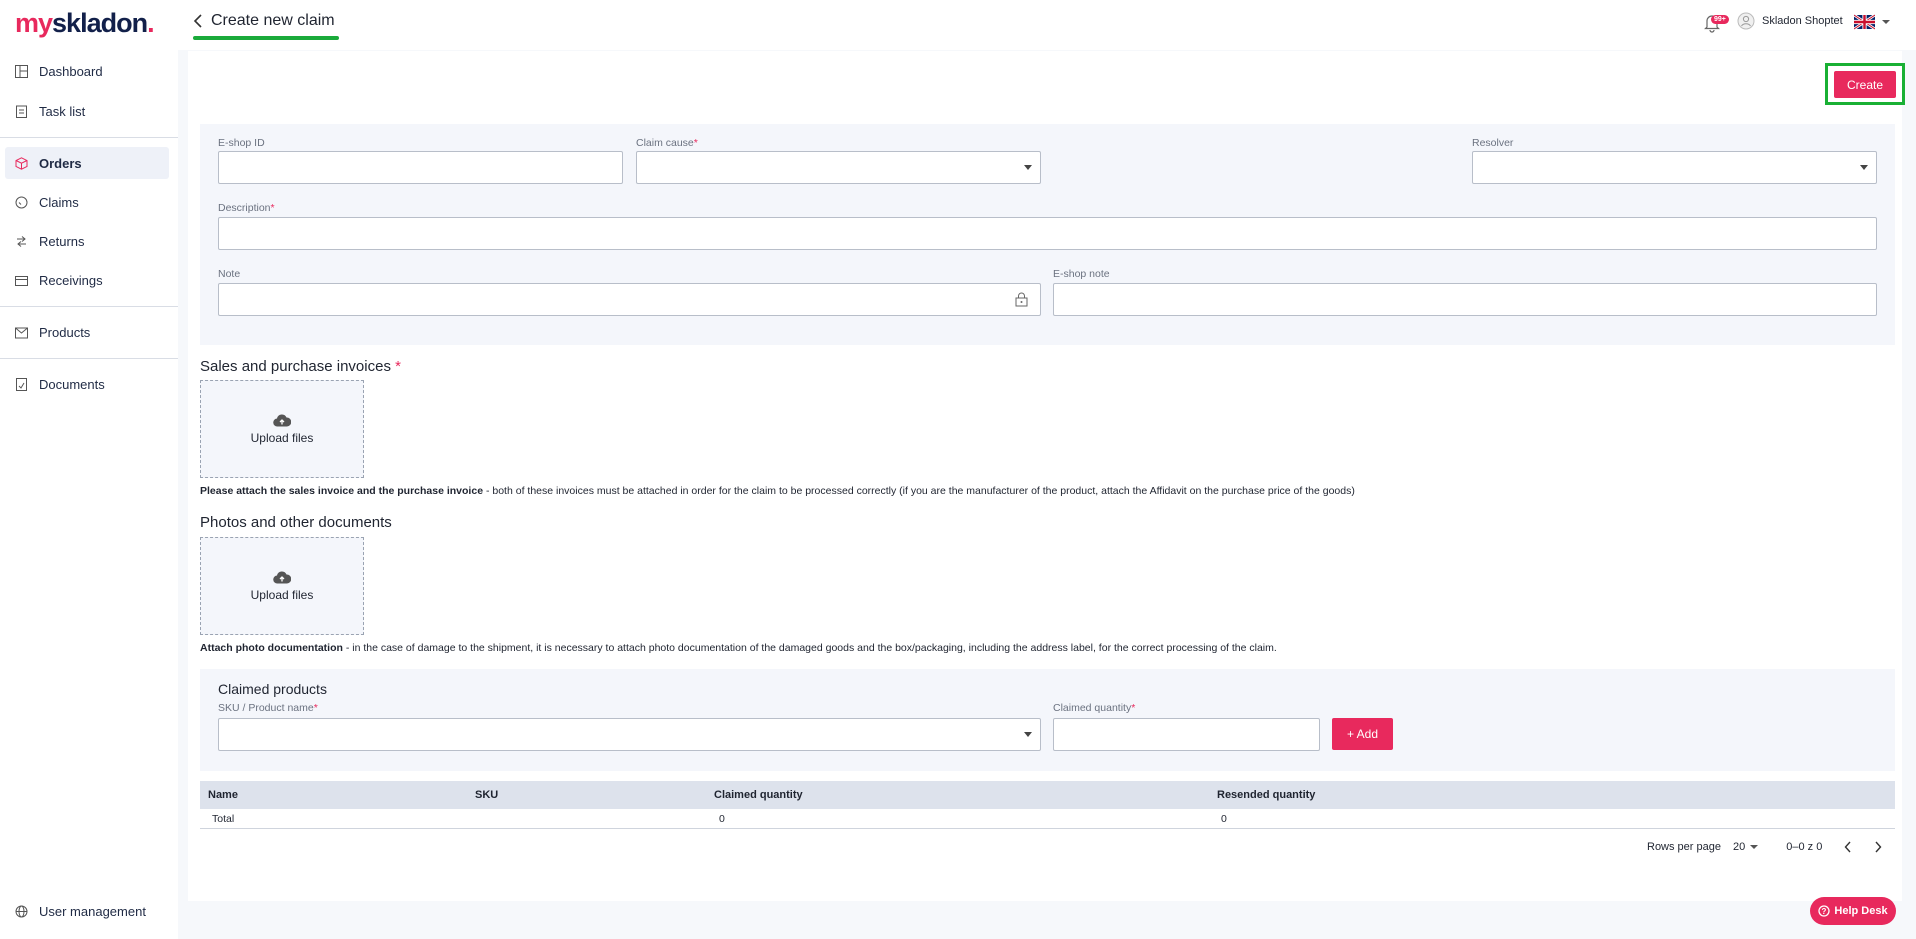 The height and width of the screenshot is (939, 1916). Describe the element at coordinates (59, 202) in the screenshot. I see `sidebar-item-label: Claims` at that location.